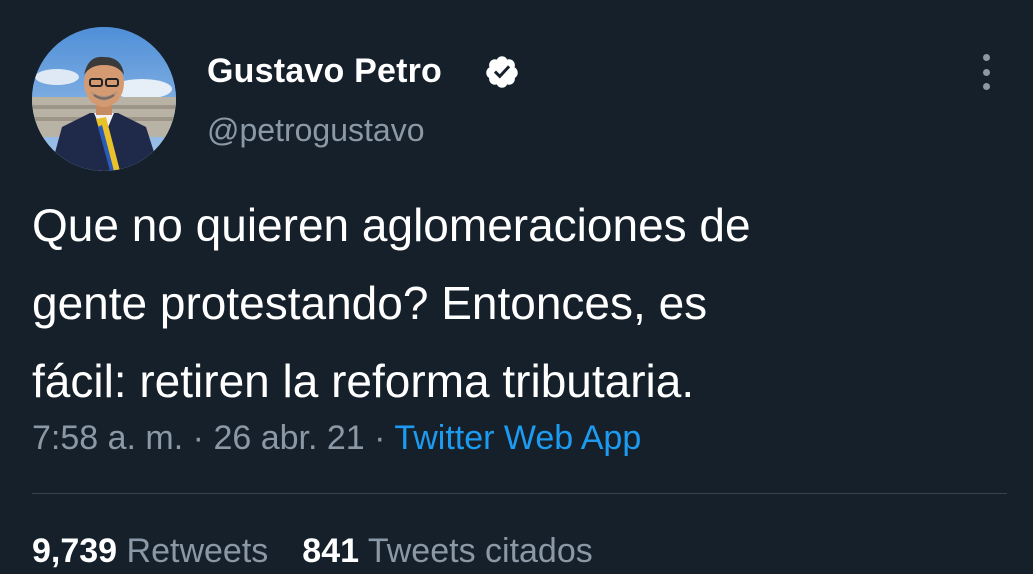 Image resolution: width=1033 pixels, height=574 pixels. I want to click on quote-tweets-stat: 841 Tweets citados, so click(447, 551).